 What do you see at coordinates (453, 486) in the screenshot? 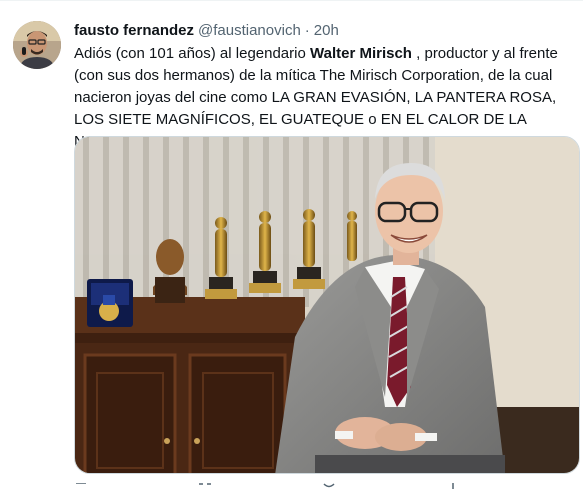
I see `share-icon` at bounding box center [453, 486].